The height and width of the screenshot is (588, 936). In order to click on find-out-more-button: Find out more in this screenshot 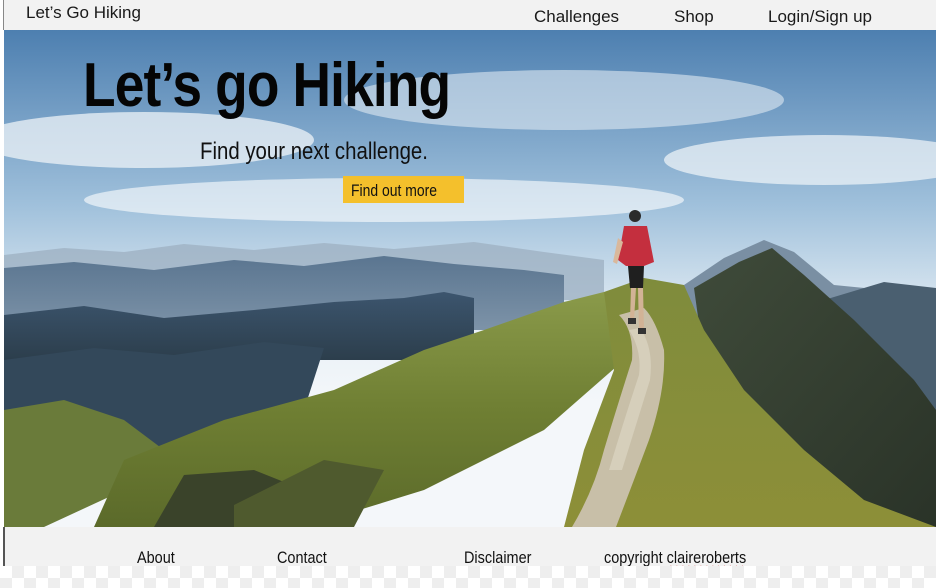, I will do `click(403, 189)`.